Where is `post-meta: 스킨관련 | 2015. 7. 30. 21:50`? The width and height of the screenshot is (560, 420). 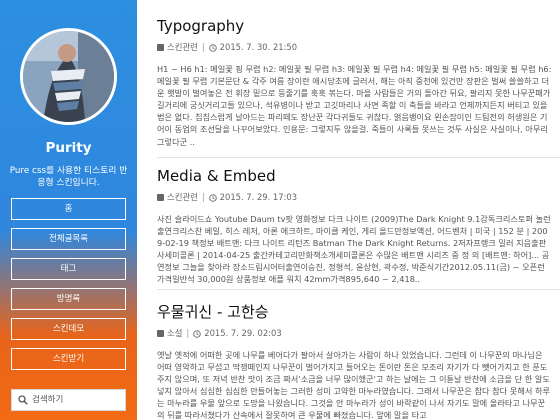 post-meta: 스킨관련 | 2015. 7. 30. 21:50 is located at coordinates (354, 47).